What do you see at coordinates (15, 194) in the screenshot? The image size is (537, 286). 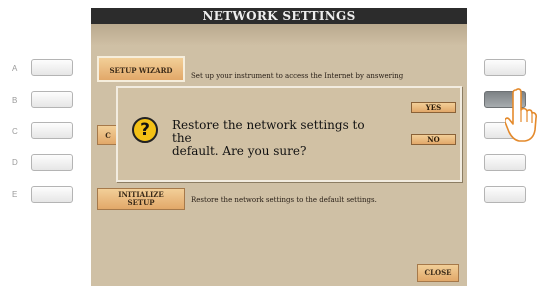 I see `side-label-e: E` at bounding box center [15, 194].